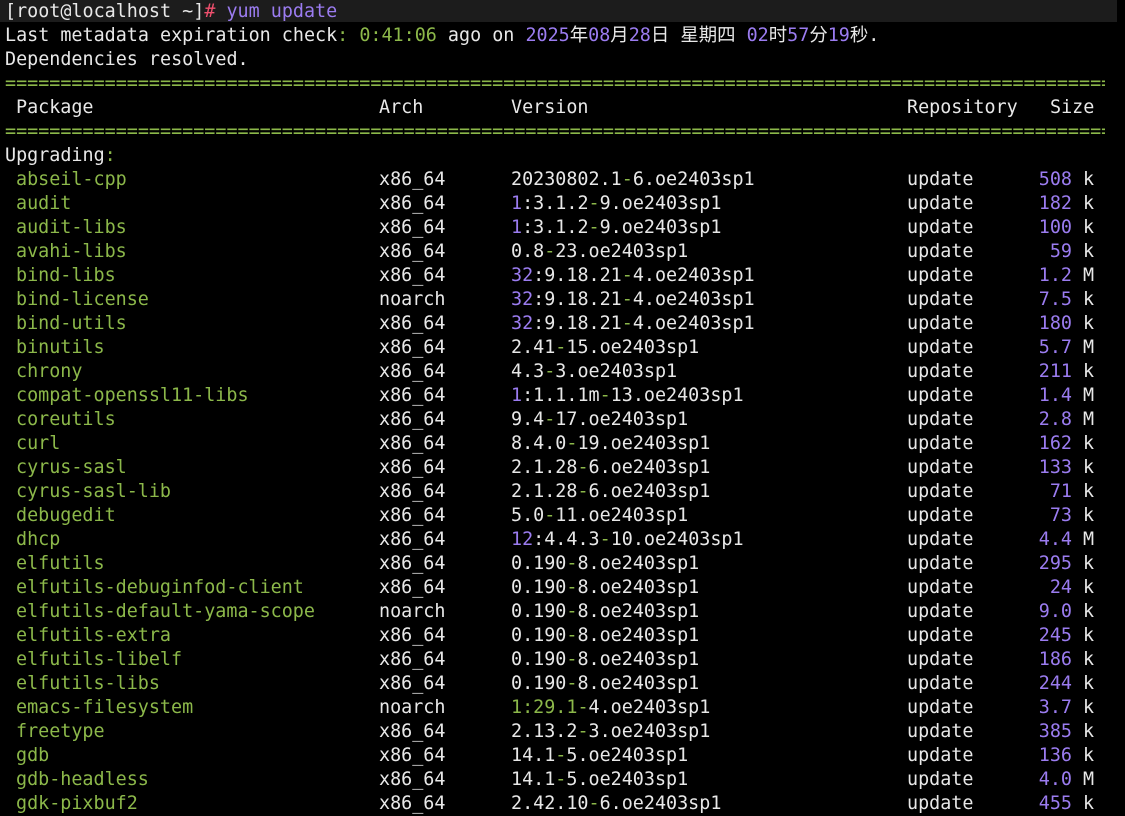 This screenshot has width=1125, height=816. Describe the element at coordinates (1055, 395) in the screenshot. I see `package-size: 1.4` at that location.